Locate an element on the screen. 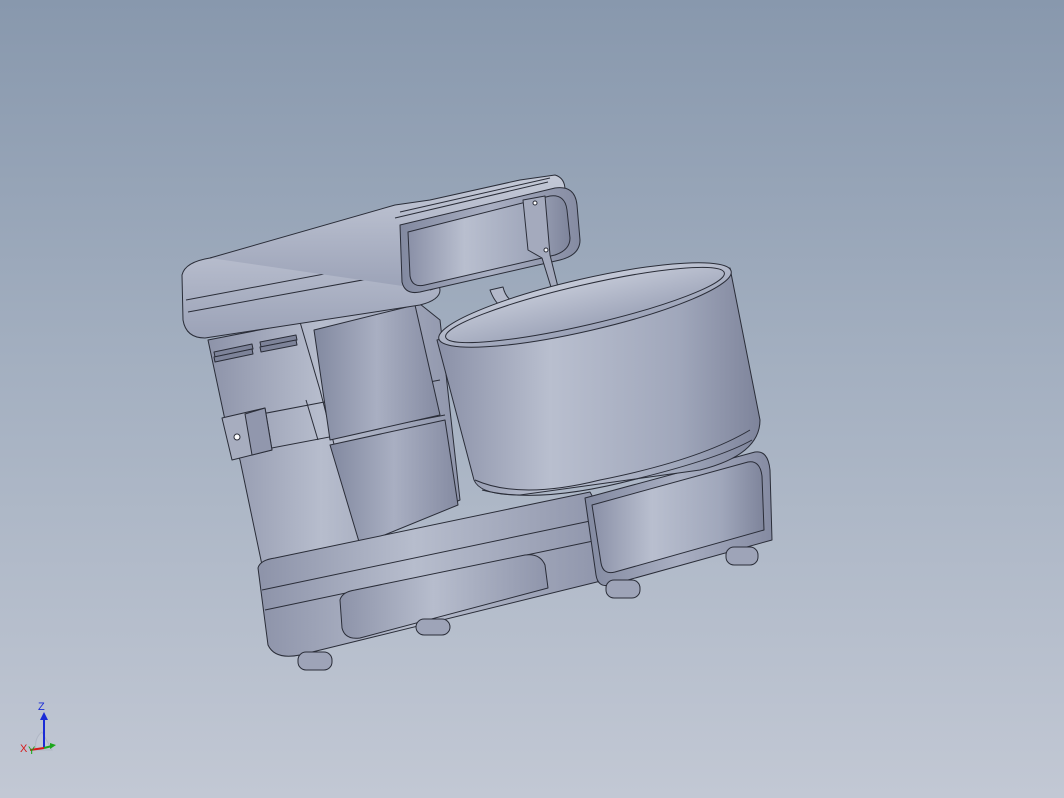  x-axis-label: X is located at coordinates (24, 749).